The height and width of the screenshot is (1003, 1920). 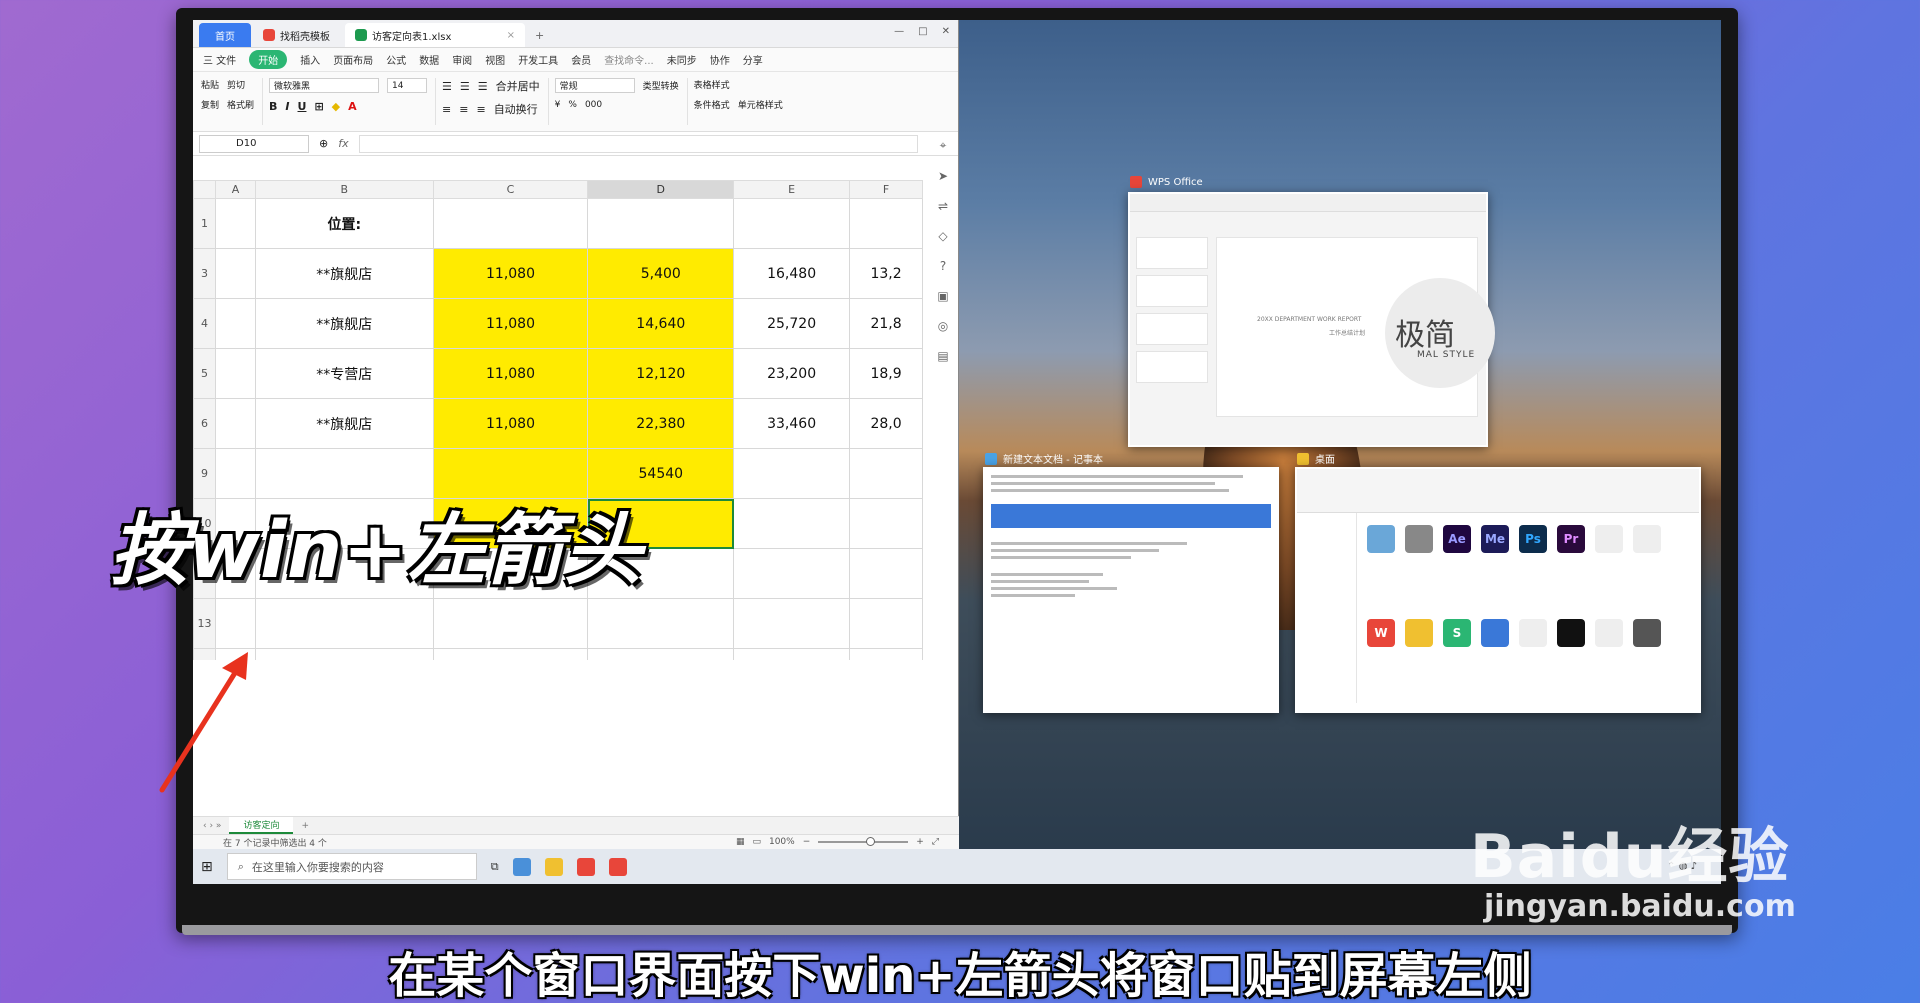 I want to click on col-header: F, so click(x=886, y=189).